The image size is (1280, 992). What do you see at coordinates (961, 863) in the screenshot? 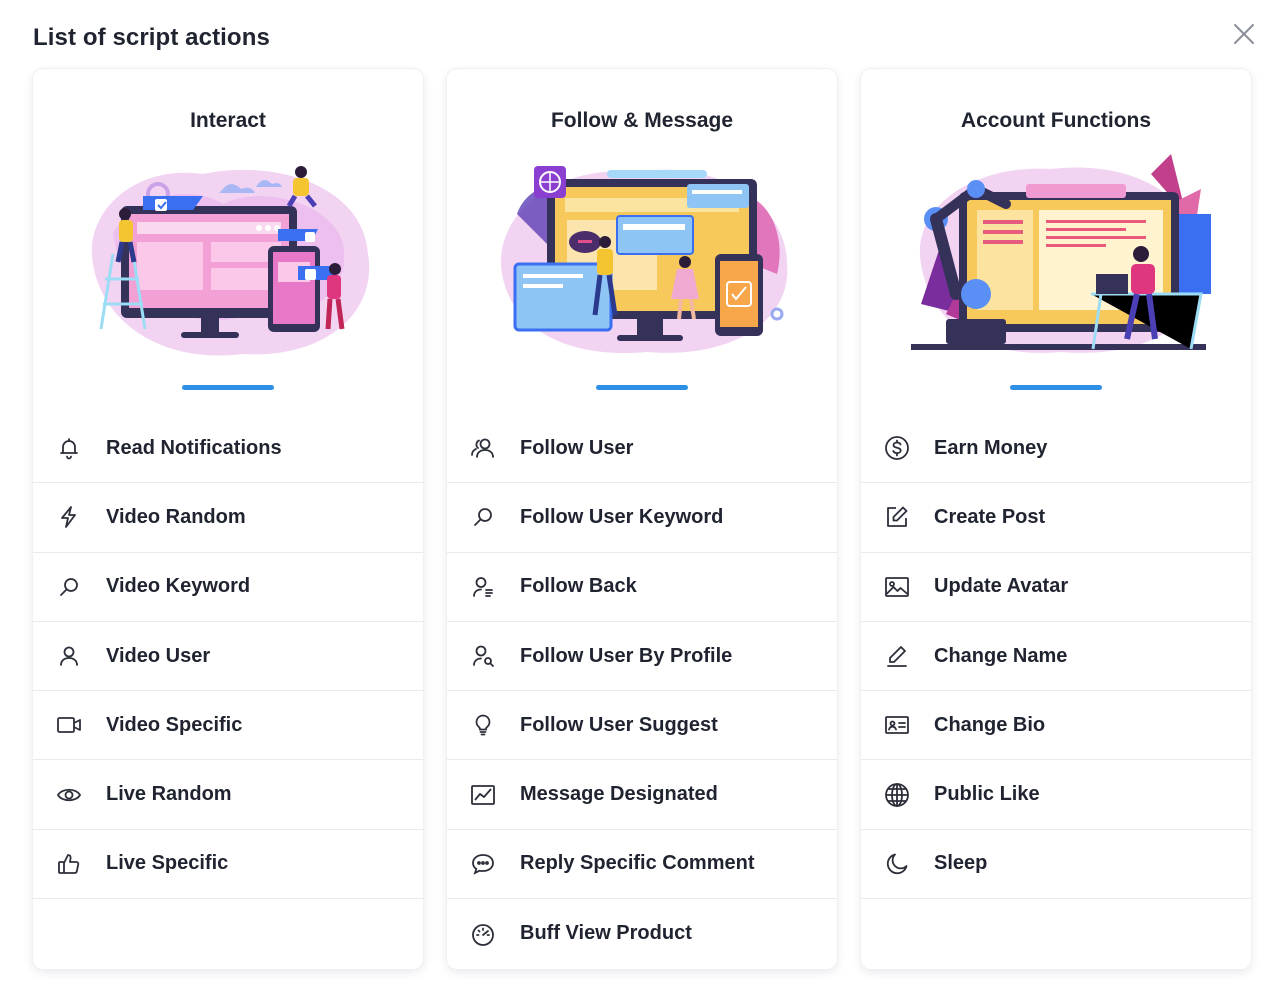
I see `action-label: Sleep` at bounding box center [961, 863].